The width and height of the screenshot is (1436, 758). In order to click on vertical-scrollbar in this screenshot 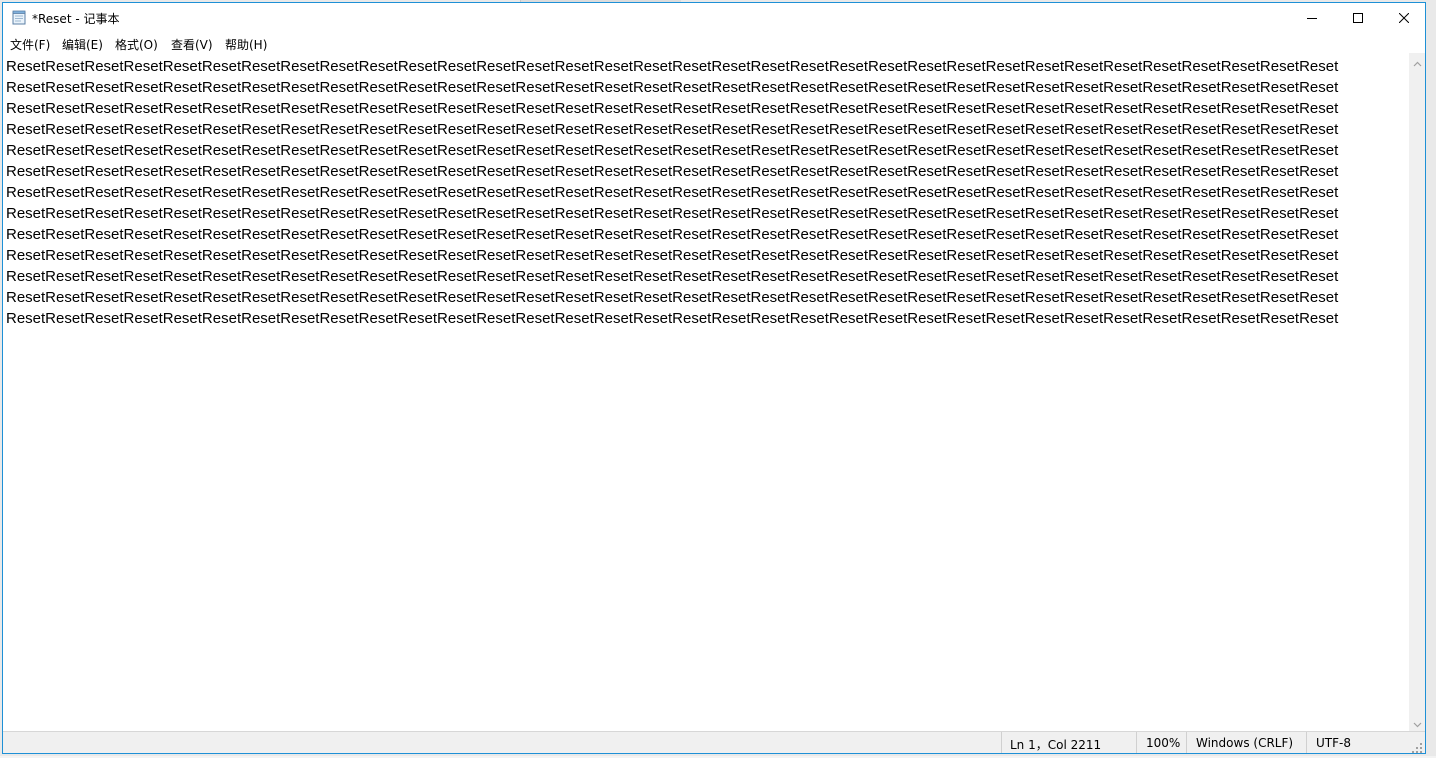, I will do `click(1417, 392)`.